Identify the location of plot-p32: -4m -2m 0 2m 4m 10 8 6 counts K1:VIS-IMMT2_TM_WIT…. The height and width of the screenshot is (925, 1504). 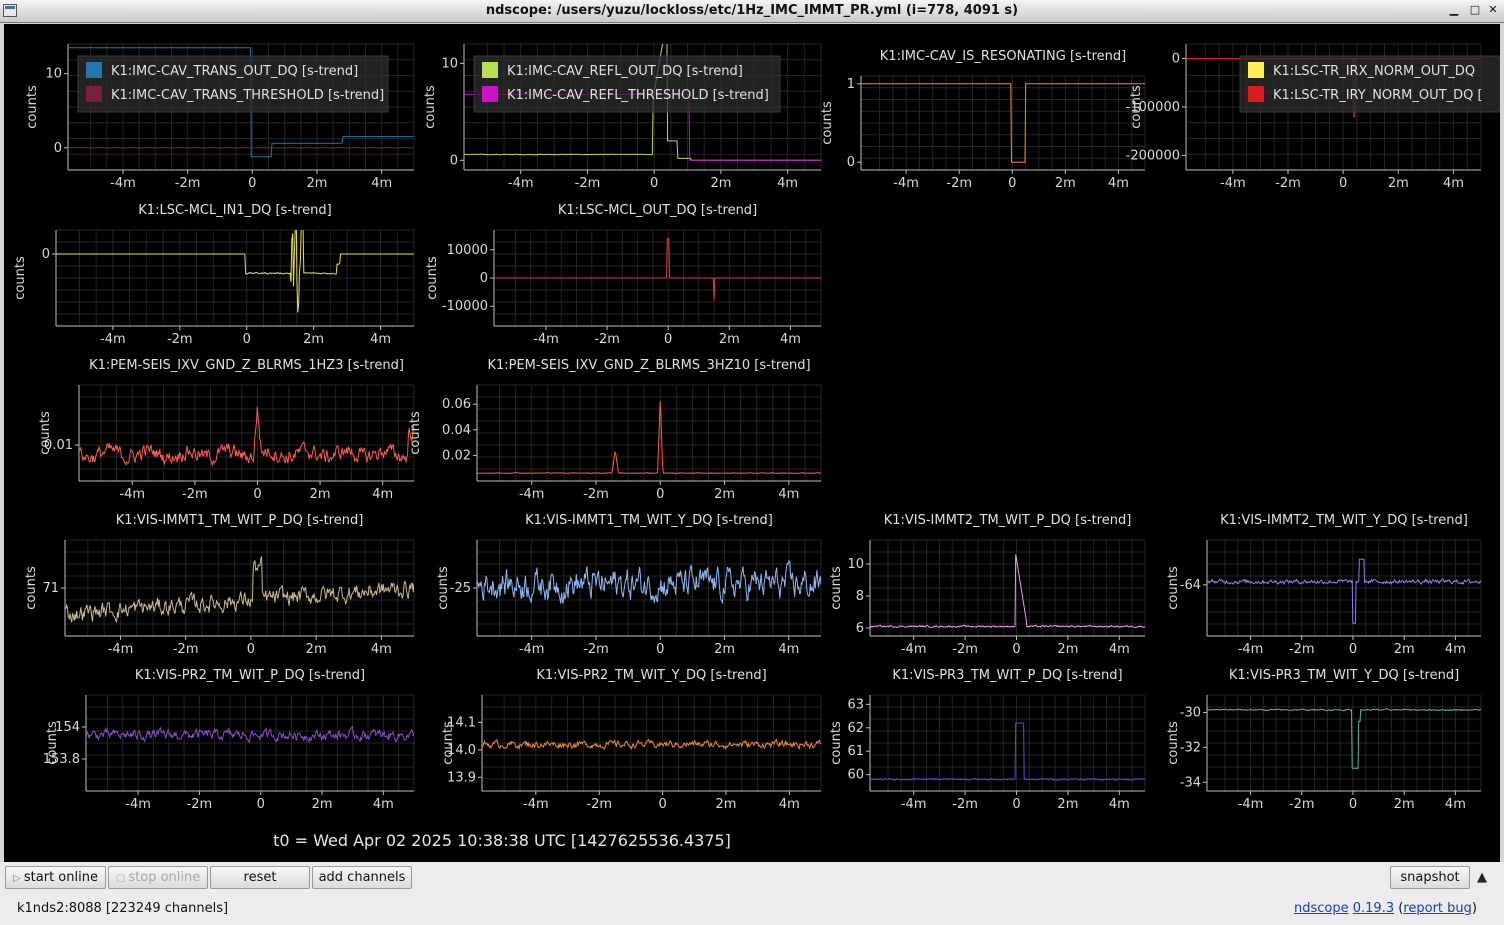
(987, 585).